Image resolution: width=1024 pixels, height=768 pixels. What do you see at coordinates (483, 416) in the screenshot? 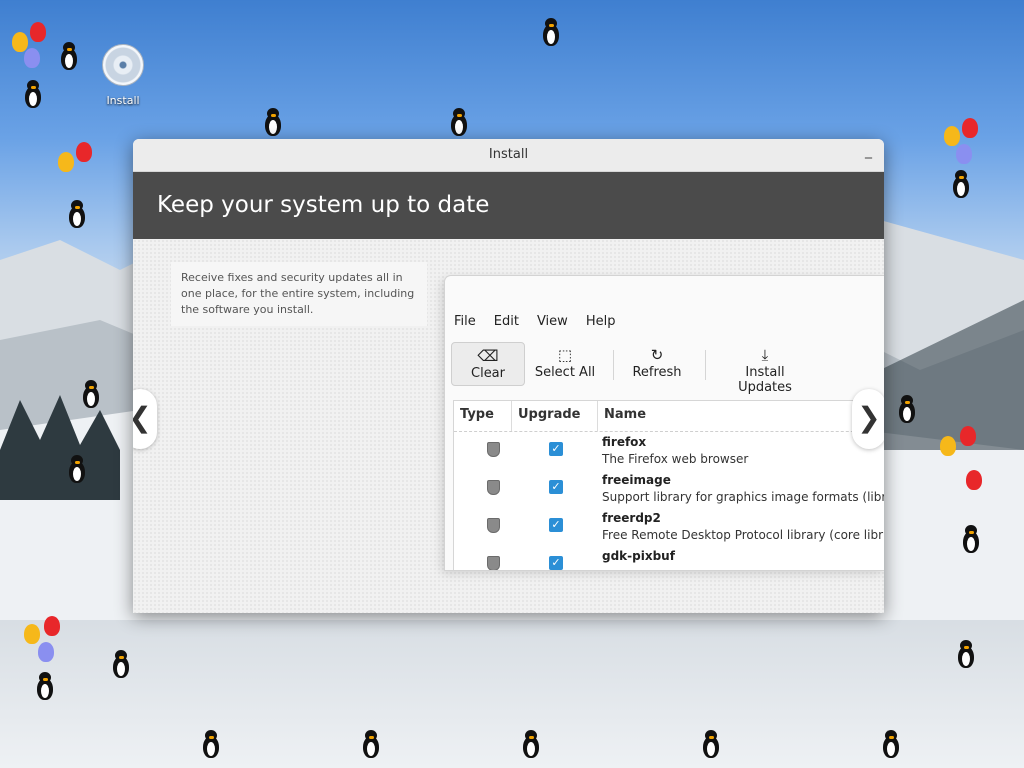
I see `column-type: Type` at bounding box center [483, 416].